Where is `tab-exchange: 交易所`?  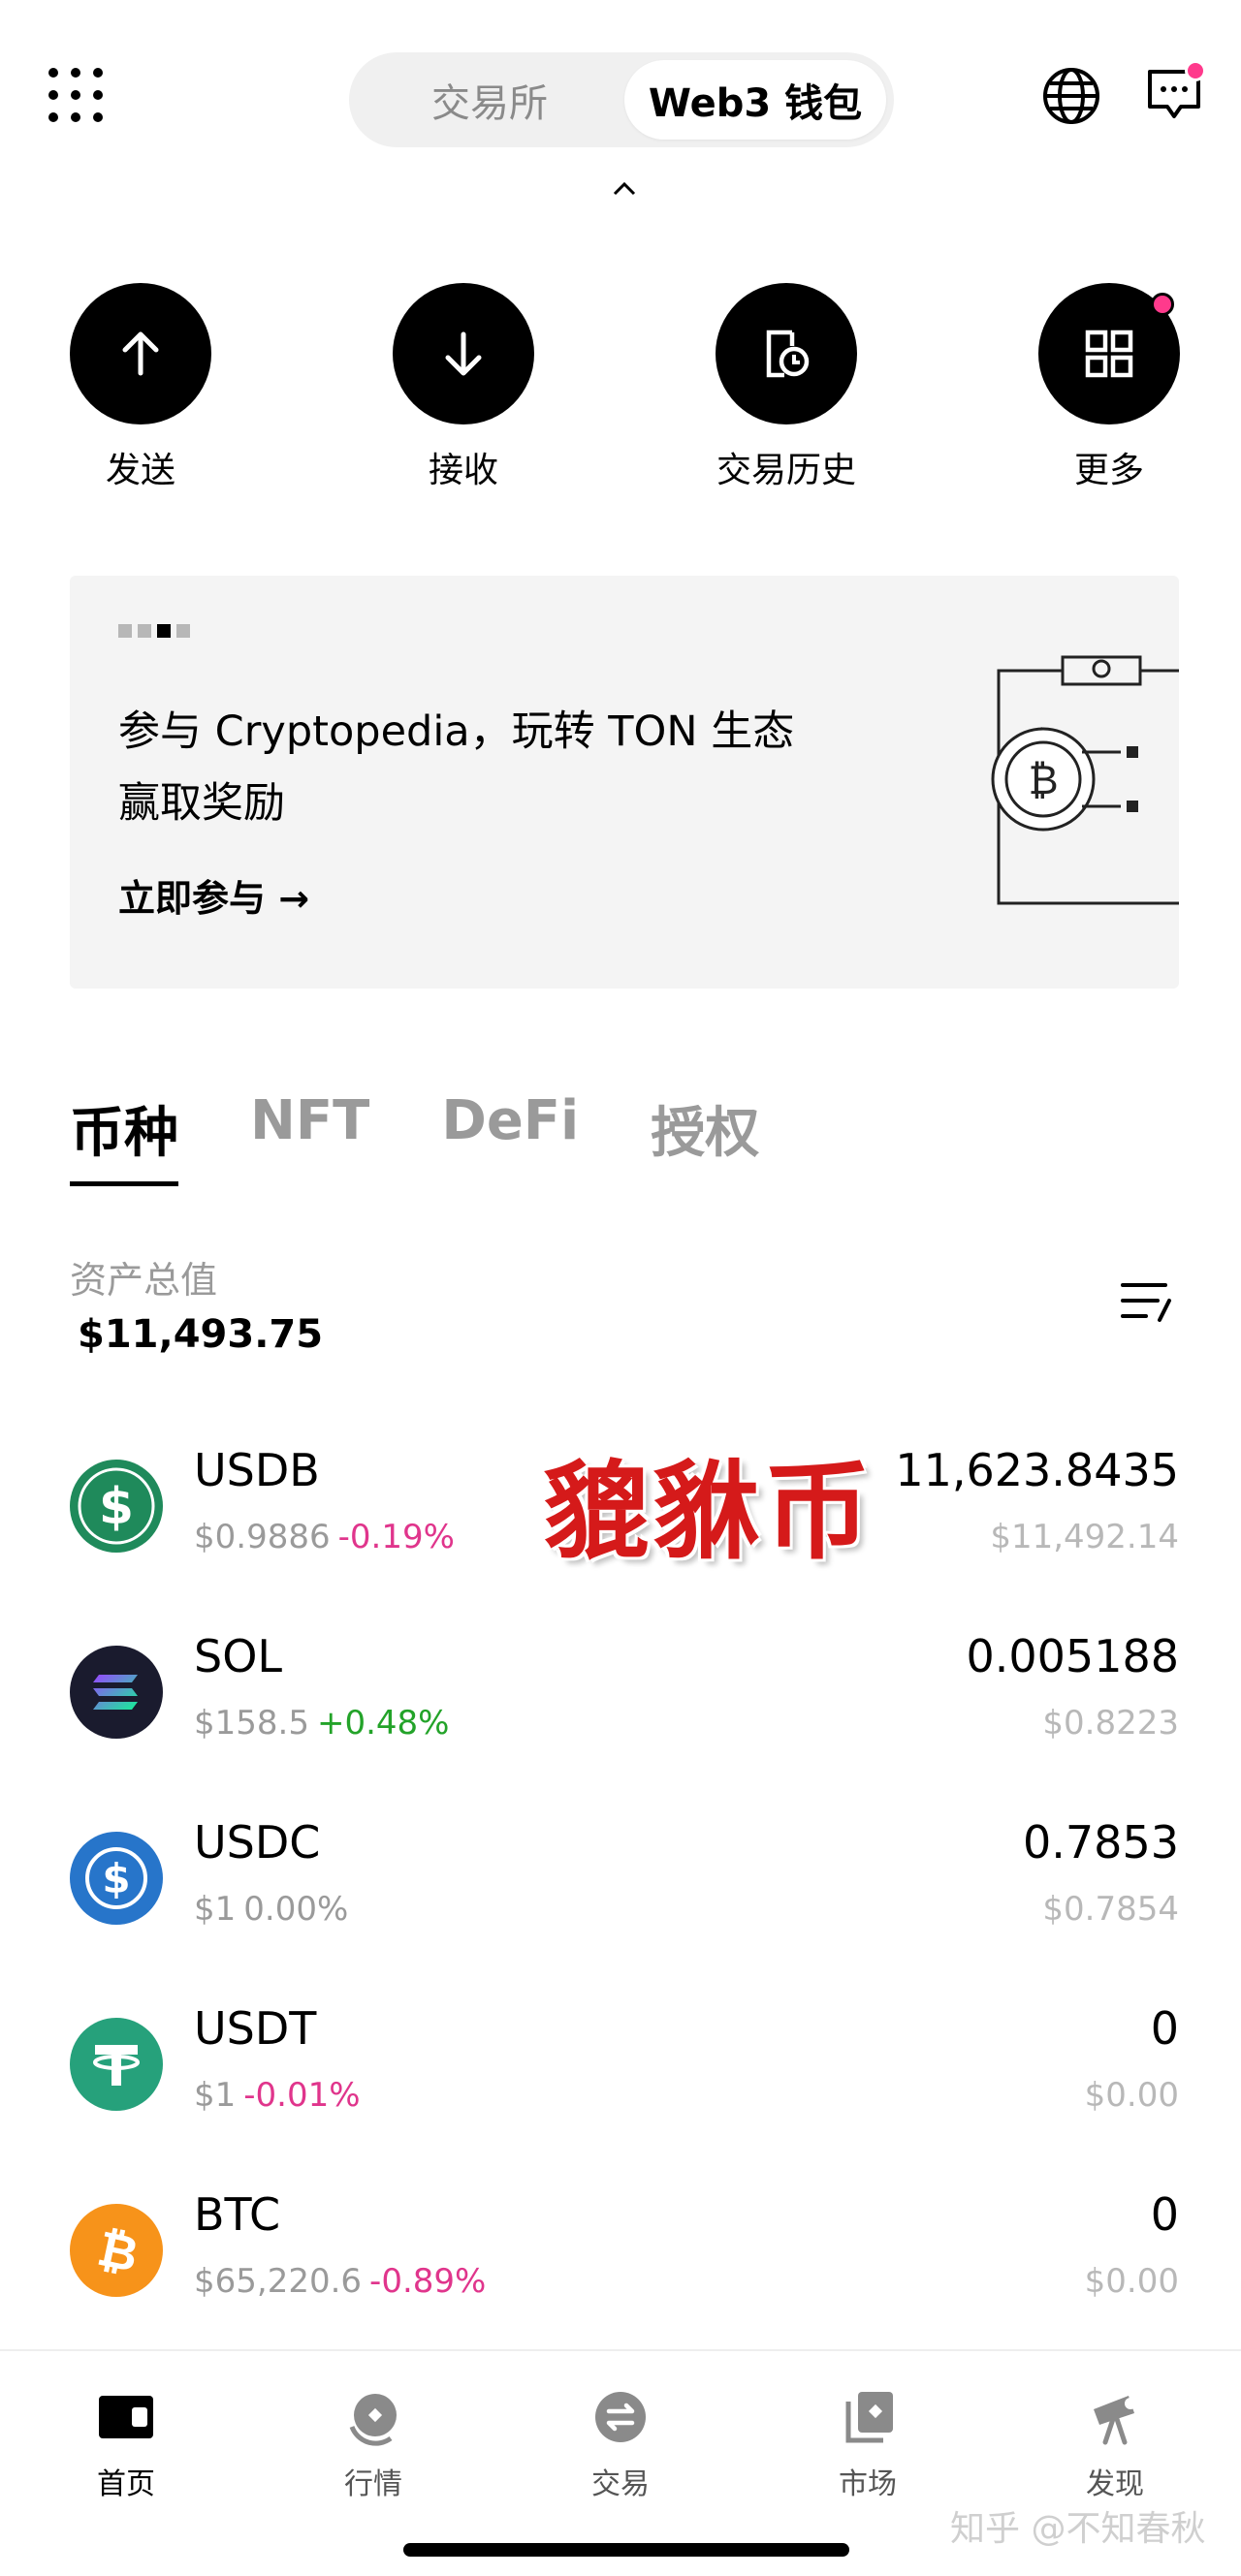 tab-exchange: 交易所 is located at coordinates (489, 99).